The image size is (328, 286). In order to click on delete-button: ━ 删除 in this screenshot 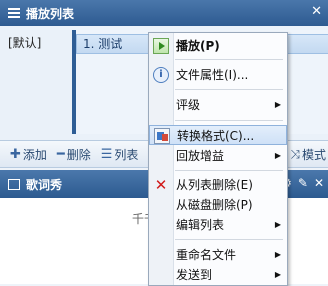, I will do `click(74, 154)`.